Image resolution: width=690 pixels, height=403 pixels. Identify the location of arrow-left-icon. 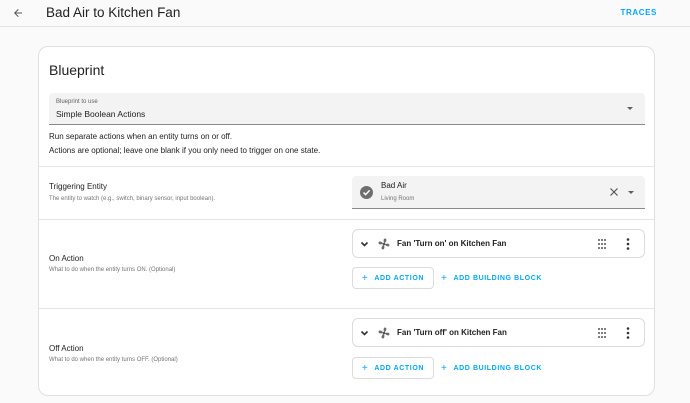
(18, 13).